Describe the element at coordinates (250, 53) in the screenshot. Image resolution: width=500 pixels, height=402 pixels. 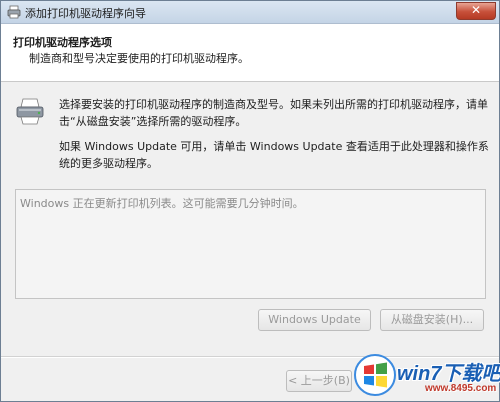
I see `wizard-header: 打印机驱动程序选项 制造商和型号决定要使用的打印机驱动程序。` at that location.